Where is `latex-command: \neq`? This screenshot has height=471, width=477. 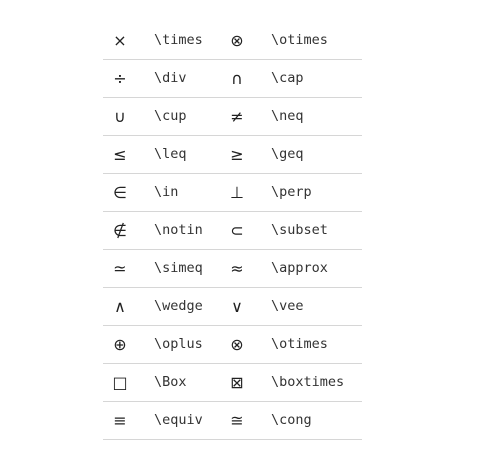 latex-command: \neq is located at coordinates (287, 116).